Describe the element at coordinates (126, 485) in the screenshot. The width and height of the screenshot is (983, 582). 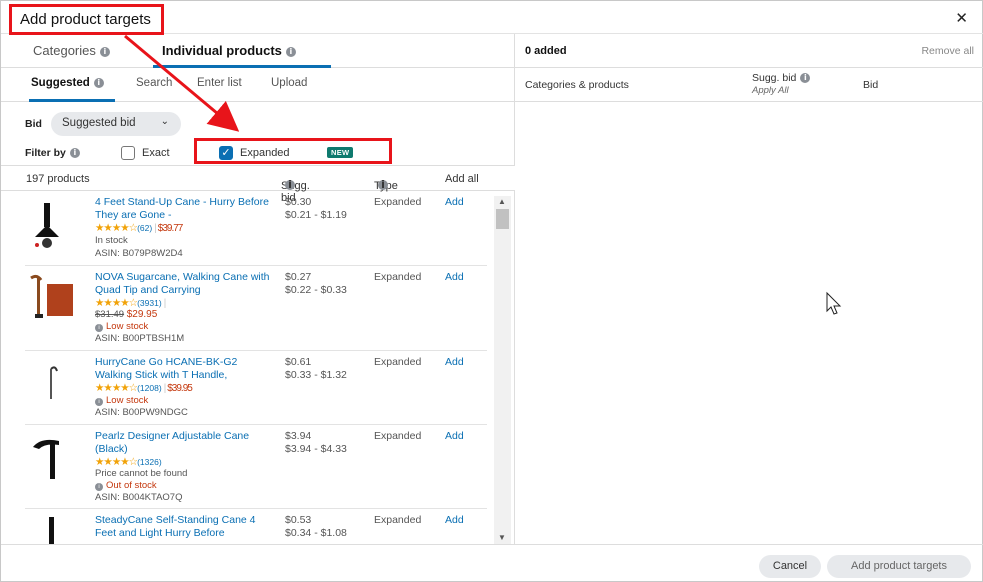
I see `stock-warning: i Out of stock` at that location.